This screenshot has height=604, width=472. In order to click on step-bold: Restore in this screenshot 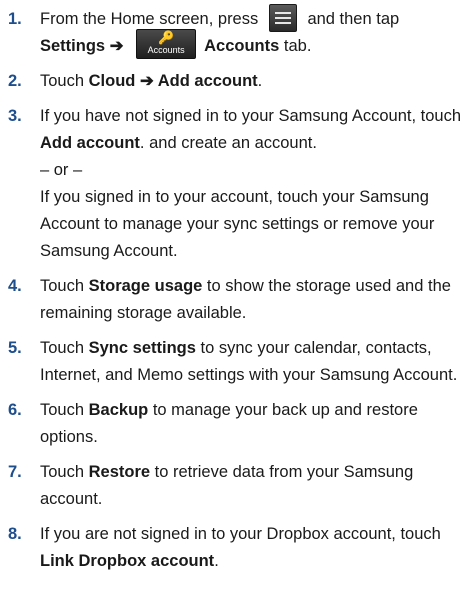, I will do `click(119, 472)`.